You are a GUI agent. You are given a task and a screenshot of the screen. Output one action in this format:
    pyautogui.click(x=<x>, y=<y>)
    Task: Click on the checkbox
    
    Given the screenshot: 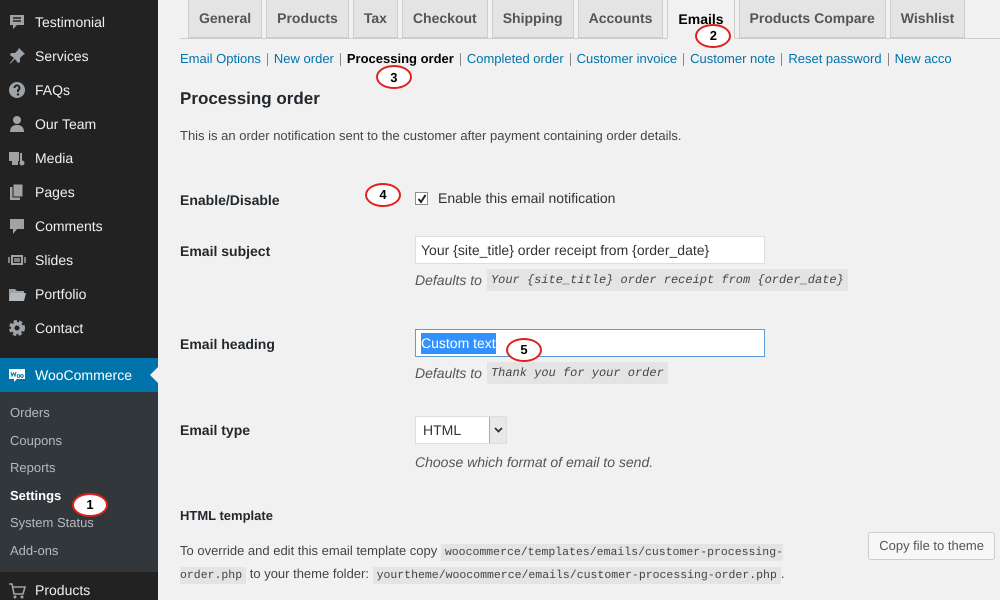 What is the action you would take?
    pyautogui.click(x=421, y=198)
    